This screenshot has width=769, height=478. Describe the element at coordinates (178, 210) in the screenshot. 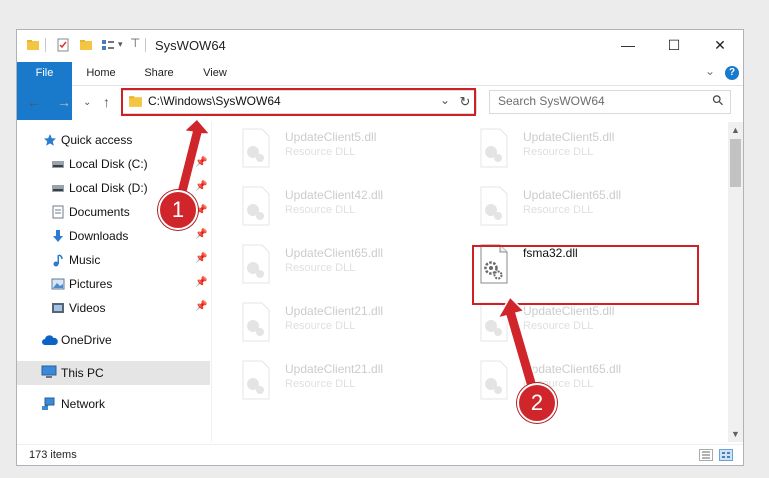

I see `callout-1: 1` at that location.